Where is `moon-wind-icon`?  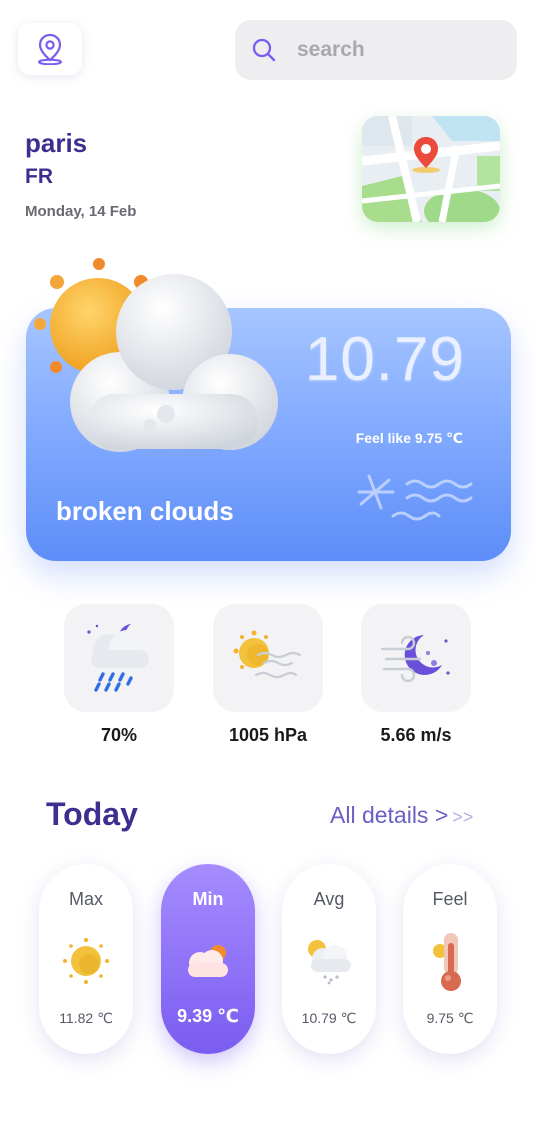 moon-wind-icon is located at coordinates (415, 659).